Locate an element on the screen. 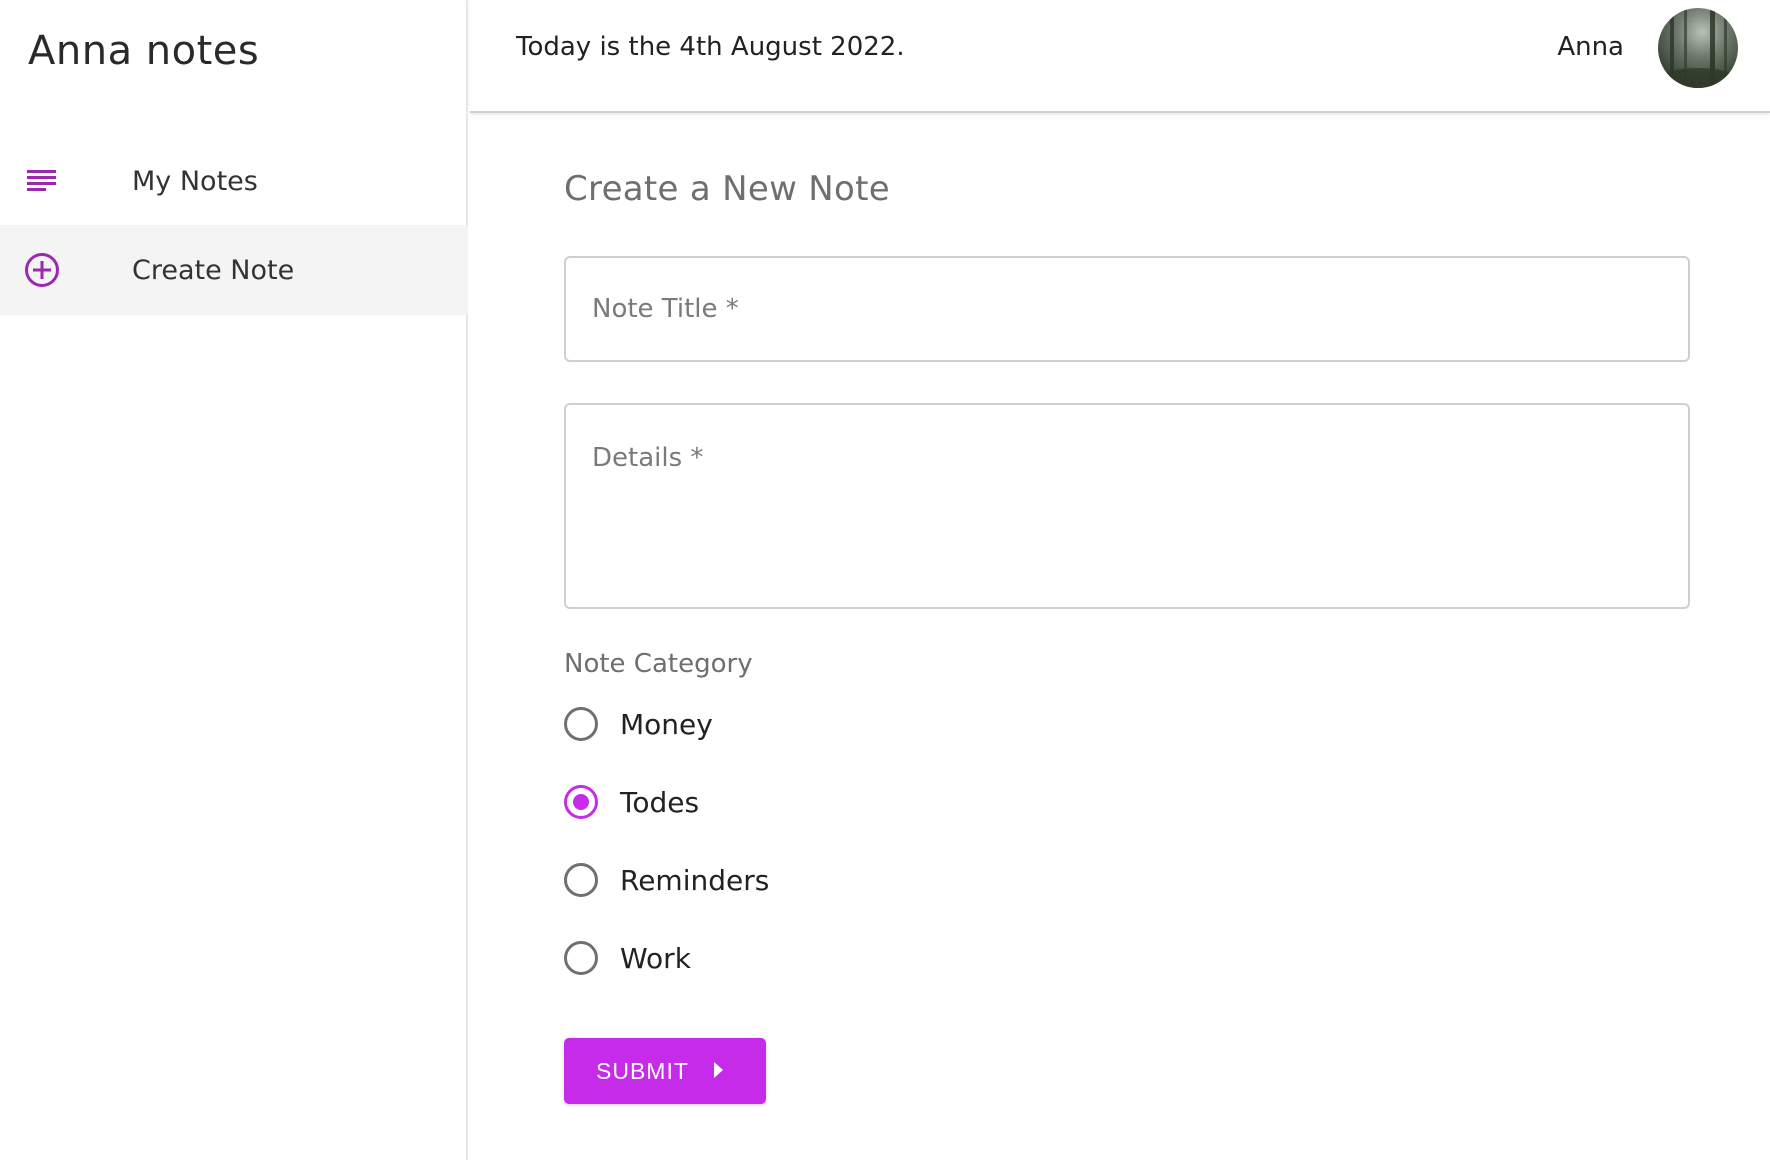  sidebar-item-label: Create Note is located at coordinates (213, 270).